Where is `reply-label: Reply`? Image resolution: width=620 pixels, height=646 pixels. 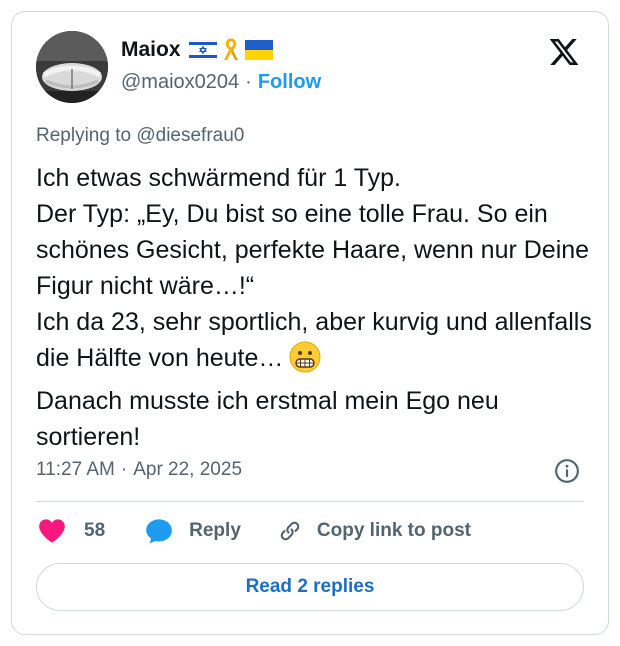
reply-label: Reply is located at coordinates (215, 530).